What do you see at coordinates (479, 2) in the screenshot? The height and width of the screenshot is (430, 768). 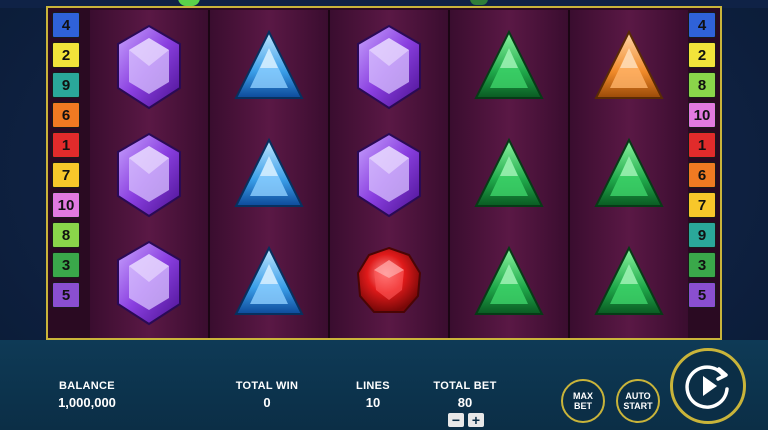 I see `title-fragment` at bounding box center [479, 2].